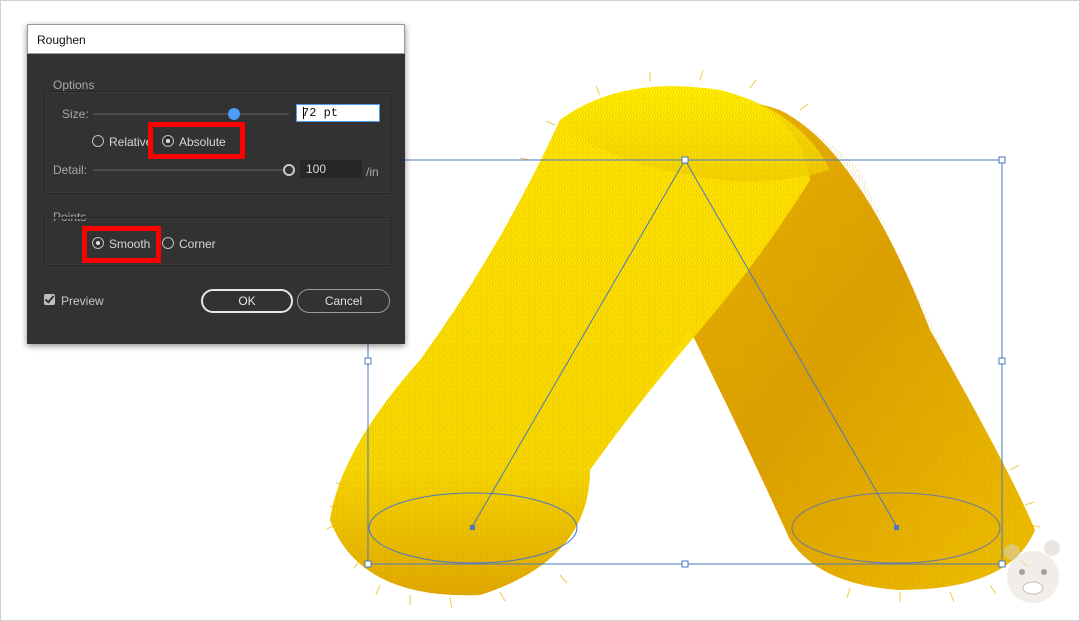  I want to click on size-slider-track, so click(191, 114).